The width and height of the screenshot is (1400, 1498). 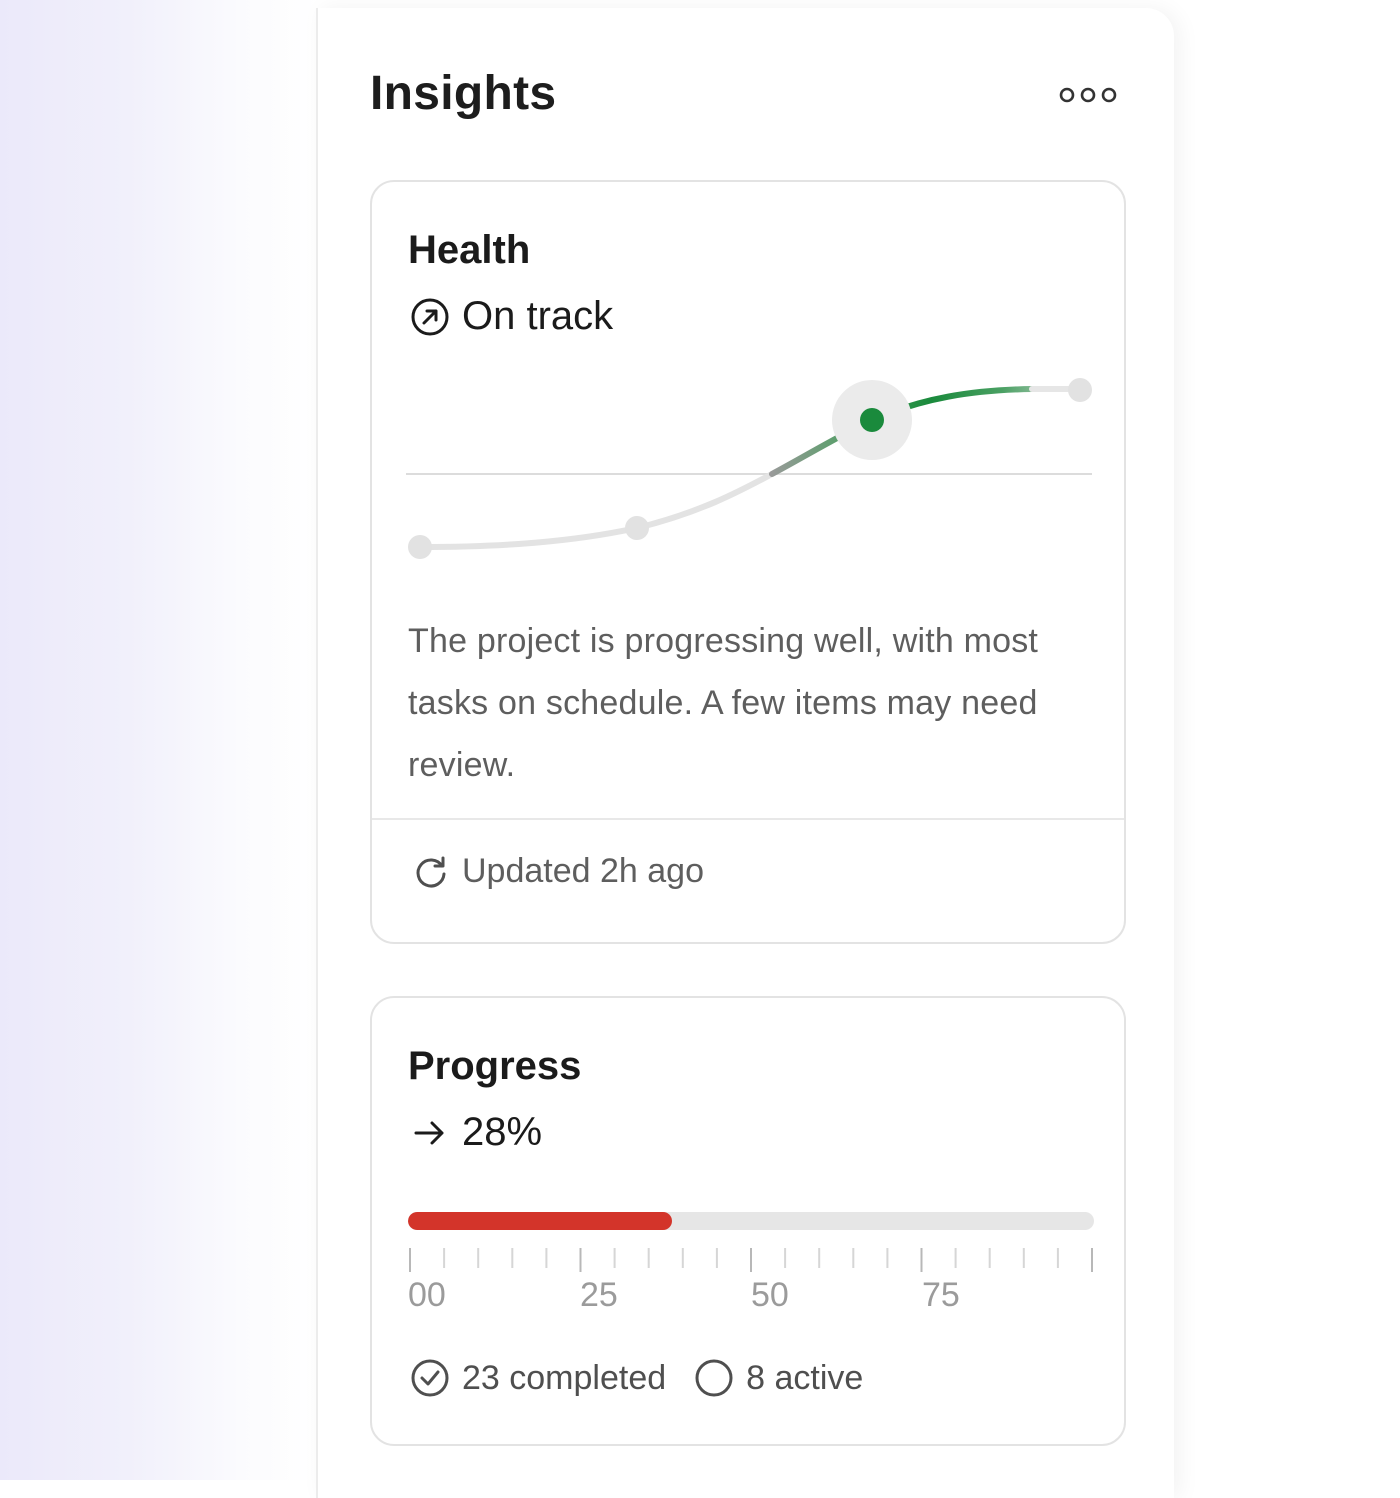 What do you see at coordinates (805, 1377) in the screenshot?
I see `active-label: 8 active` at bounding box center [805, 1377].